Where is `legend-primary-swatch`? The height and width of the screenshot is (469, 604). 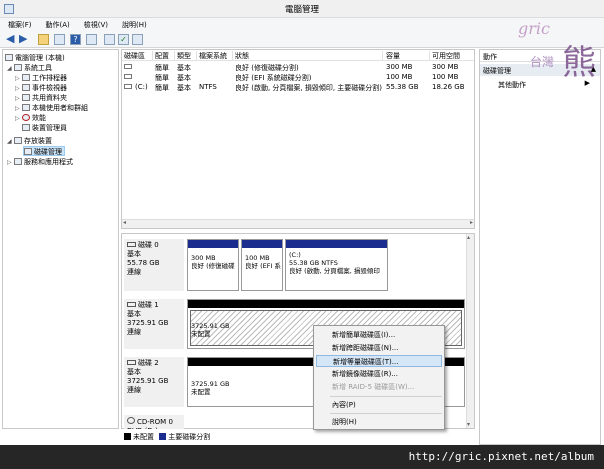 legend-primary-swatch is located at coordinates (163, 436).